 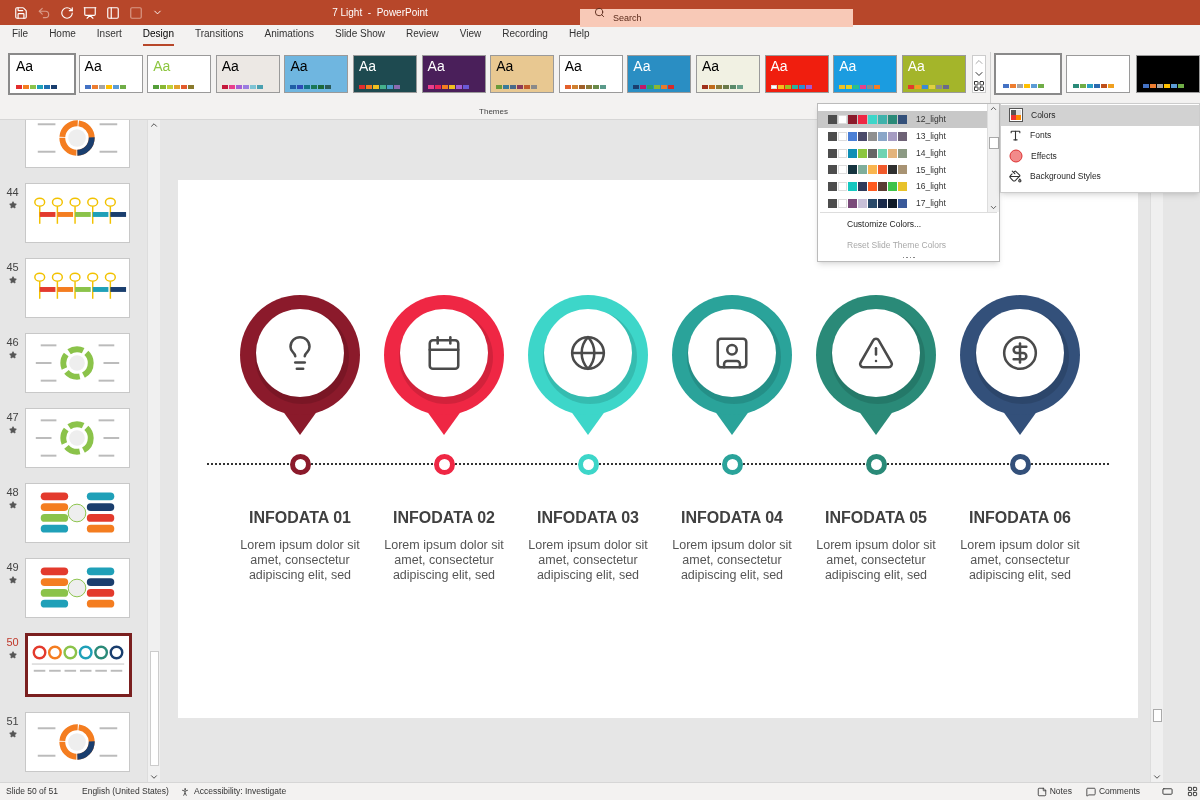 What do you see at coordinates (902, 203) in the screenshot?
I see `color-scheme-item: 17_light` at bounding box center [902, 203].